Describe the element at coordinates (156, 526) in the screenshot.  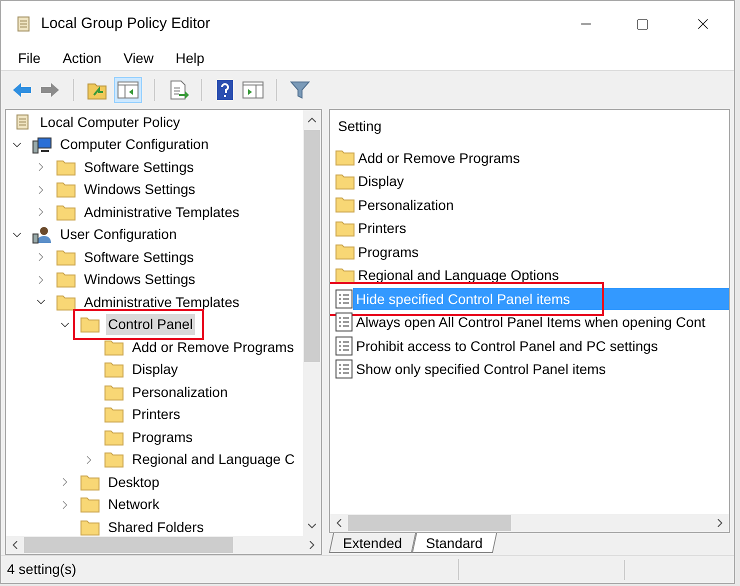
I see `tree-item: Shared Folders` at that location.